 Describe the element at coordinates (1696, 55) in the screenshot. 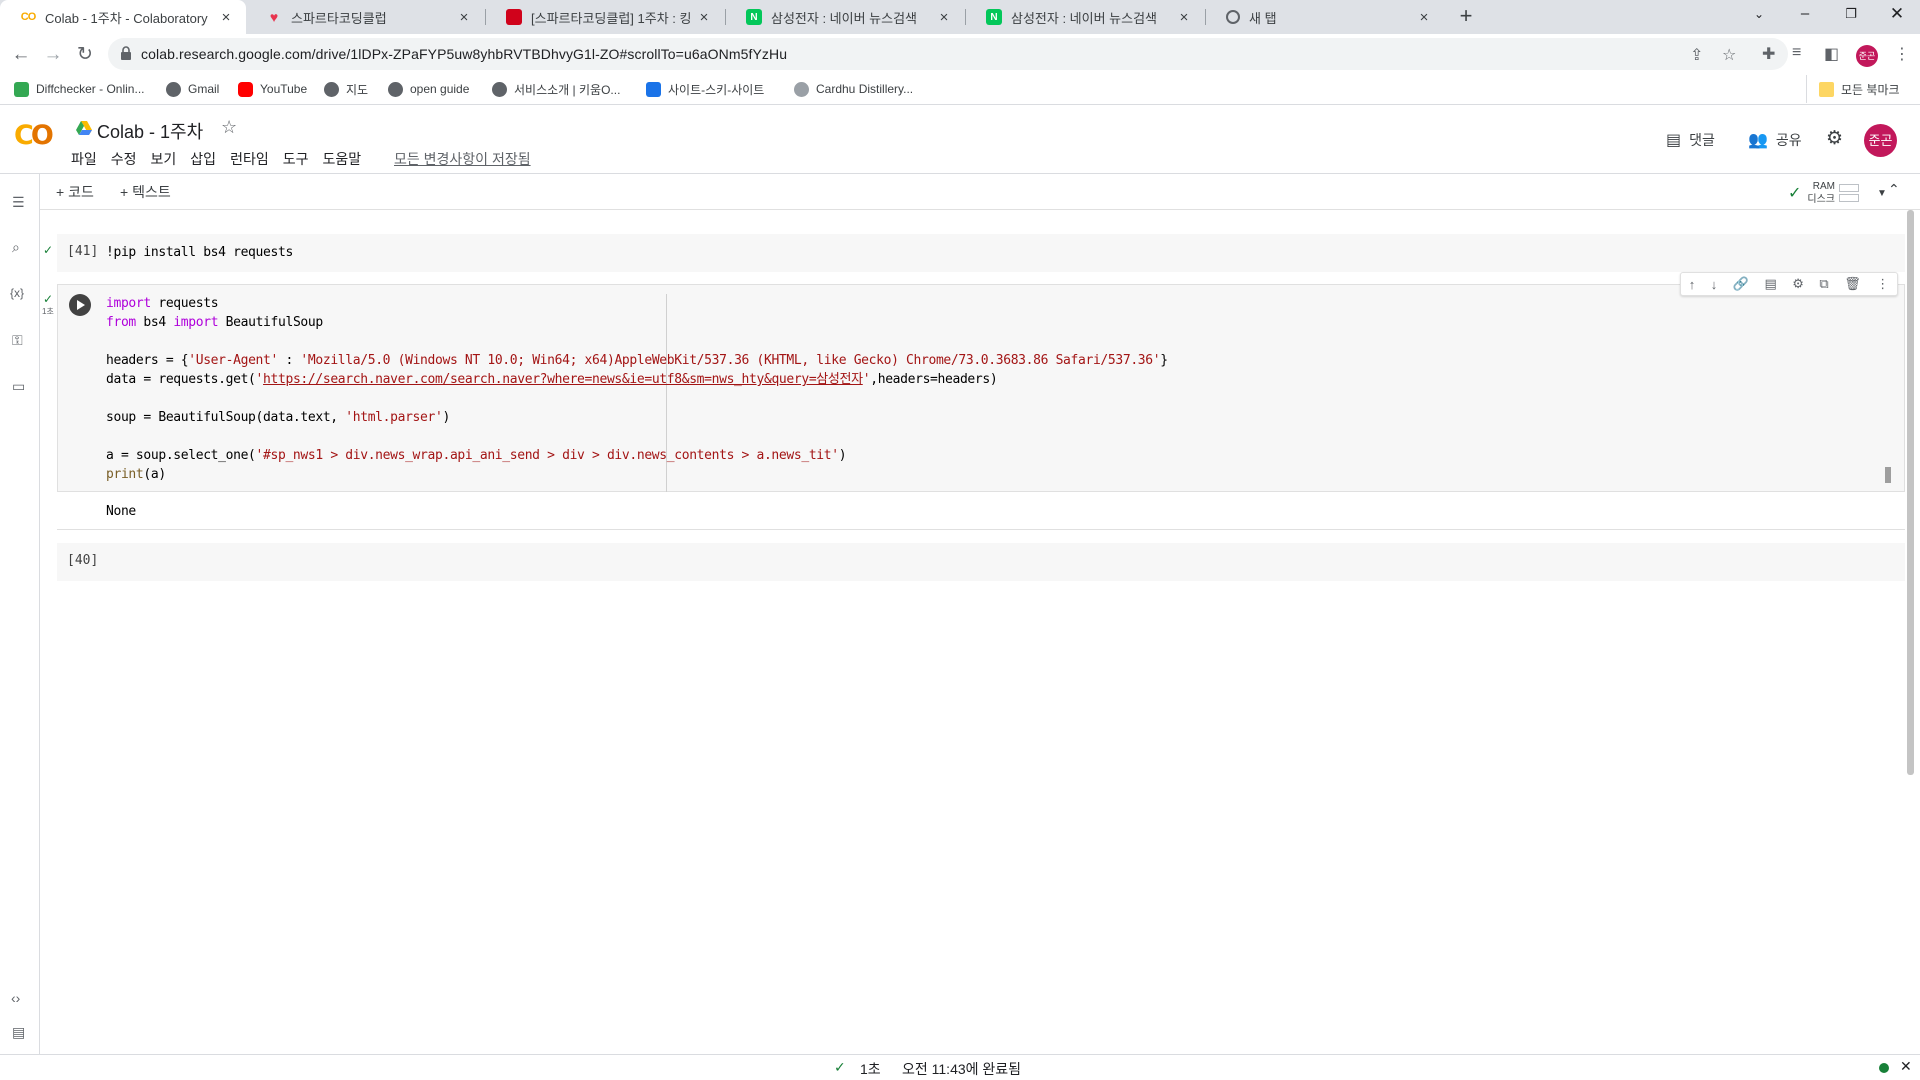

I see `share-page-icon: ⇪` at that location.